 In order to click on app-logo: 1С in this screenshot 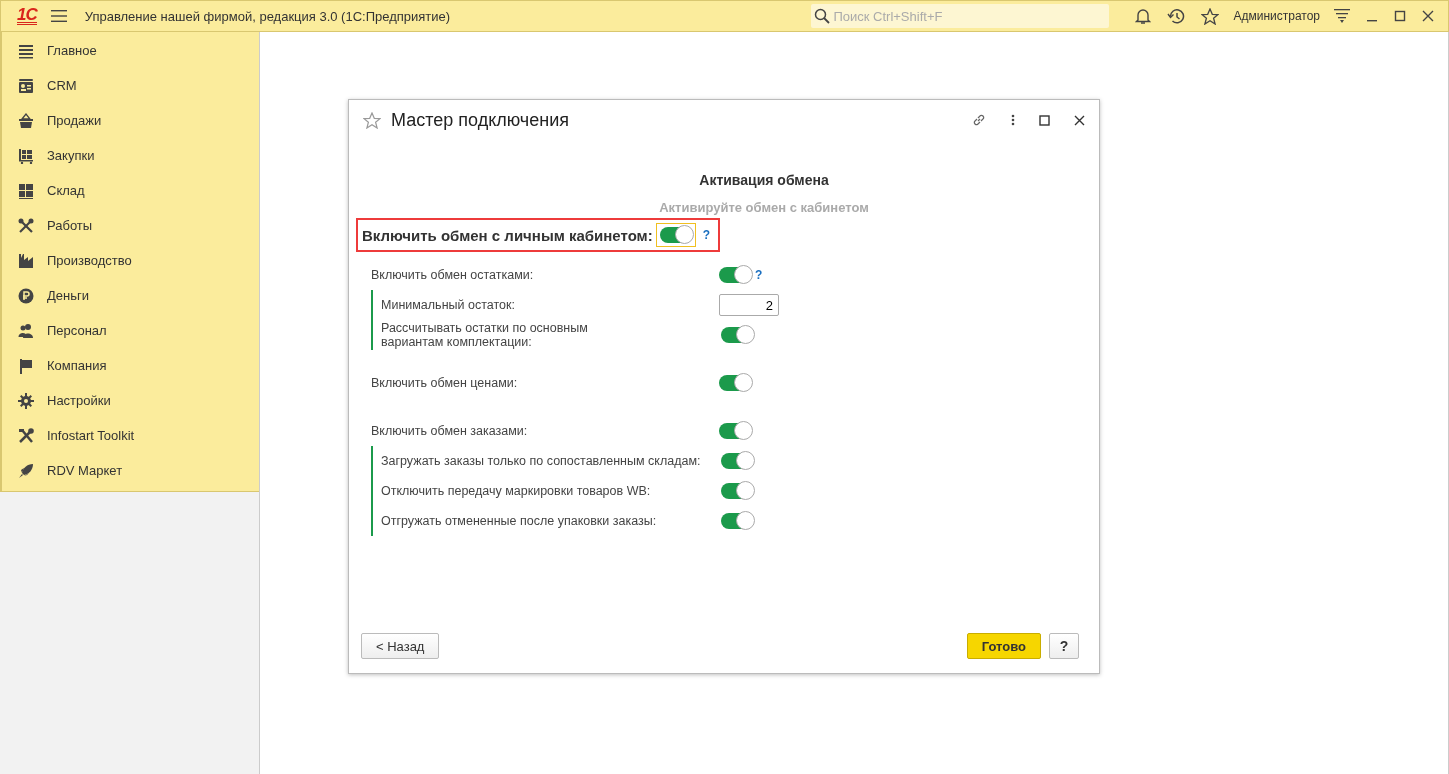, I will do `click(27, 16)`.